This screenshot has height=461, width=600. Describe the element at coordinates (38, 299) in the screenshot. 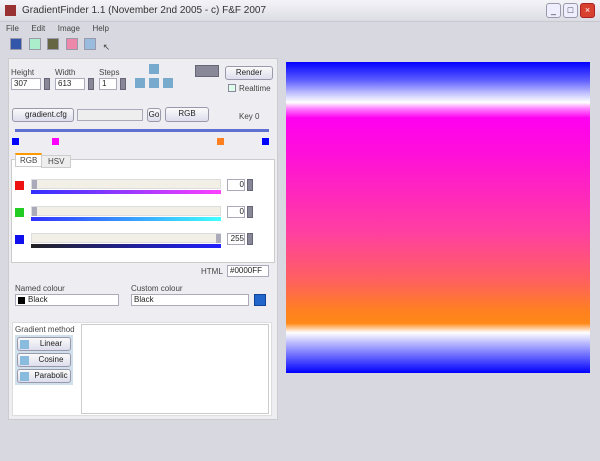

I see `named-colour-value: Black` at that location.